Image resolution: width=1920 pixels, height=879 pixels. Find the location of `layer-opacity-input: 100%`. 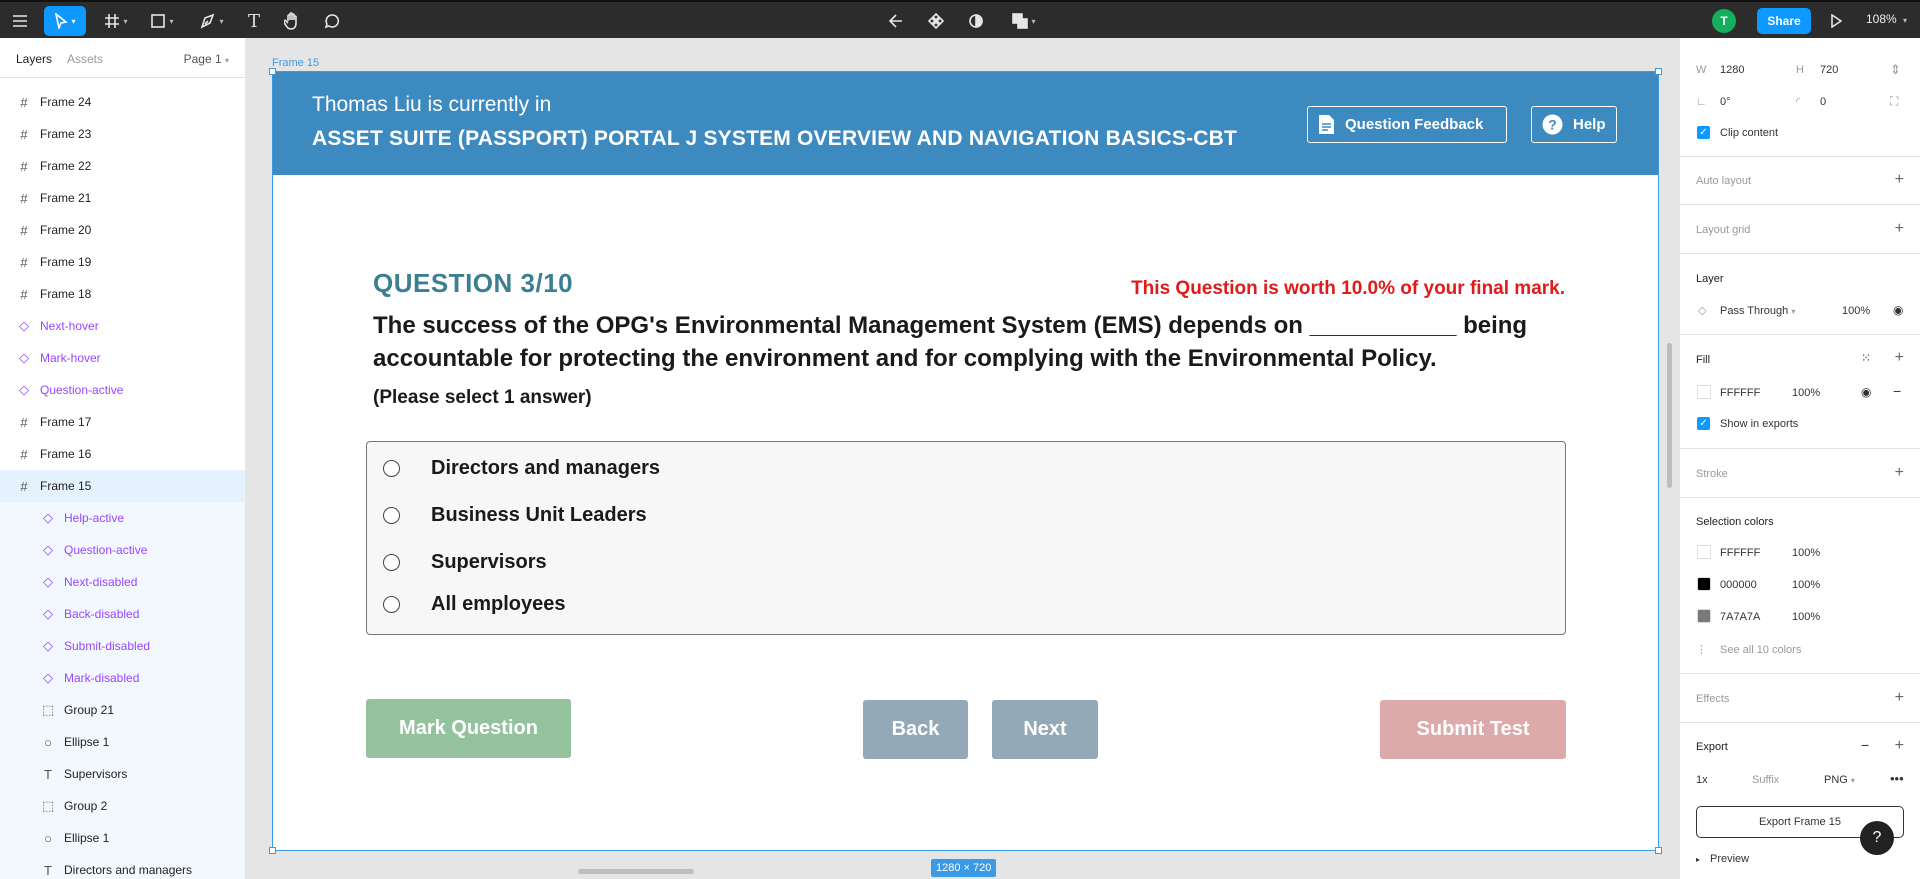

layer-opacity-input: 100% is located at coordinates (1856, 311).